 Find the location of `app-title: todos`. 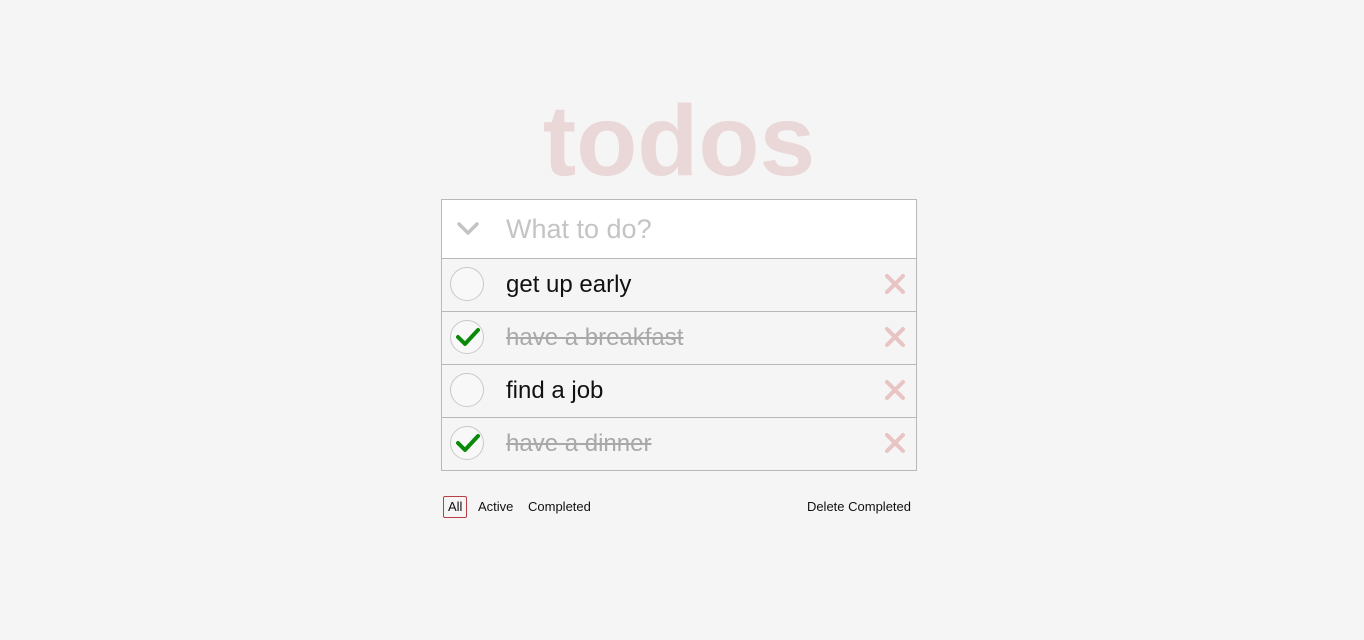

app-title: todos is located at coordinates (679, 141).